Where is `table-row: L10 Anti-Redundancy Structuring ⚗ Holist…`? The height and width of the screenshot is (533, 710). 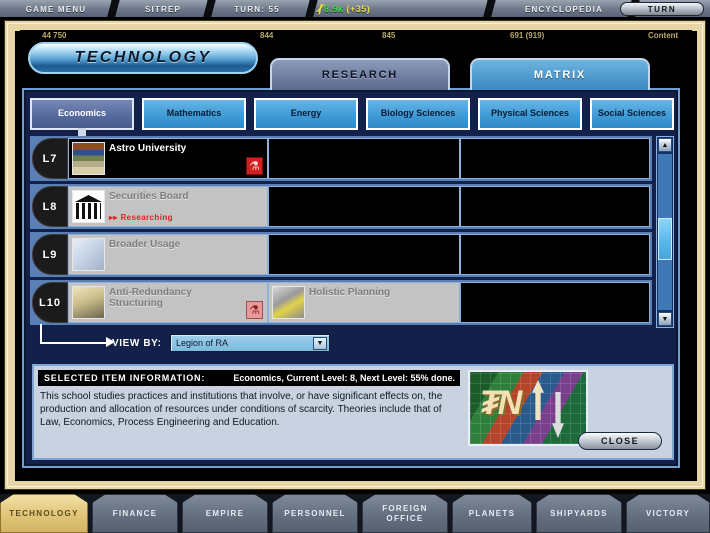 table-row: L10 Anti-Redundancy Structuring ⚗ Holist… is located at coordinates (341, 302).